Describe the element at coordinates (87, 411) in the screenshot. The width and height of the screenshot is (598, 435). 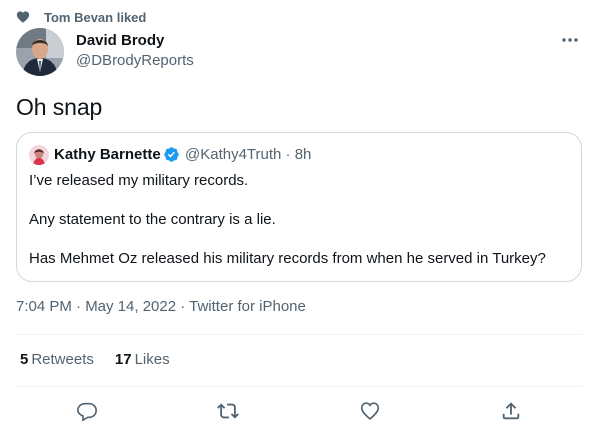
I see `reply-icon` at that location.